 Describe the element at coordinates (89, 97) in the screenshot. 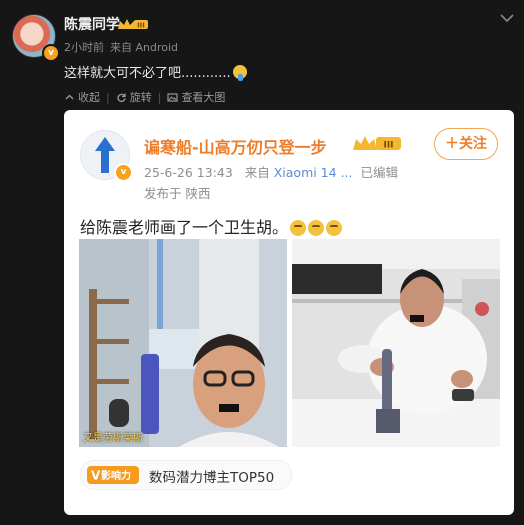

I see `collapse-label: 收起` at that location.